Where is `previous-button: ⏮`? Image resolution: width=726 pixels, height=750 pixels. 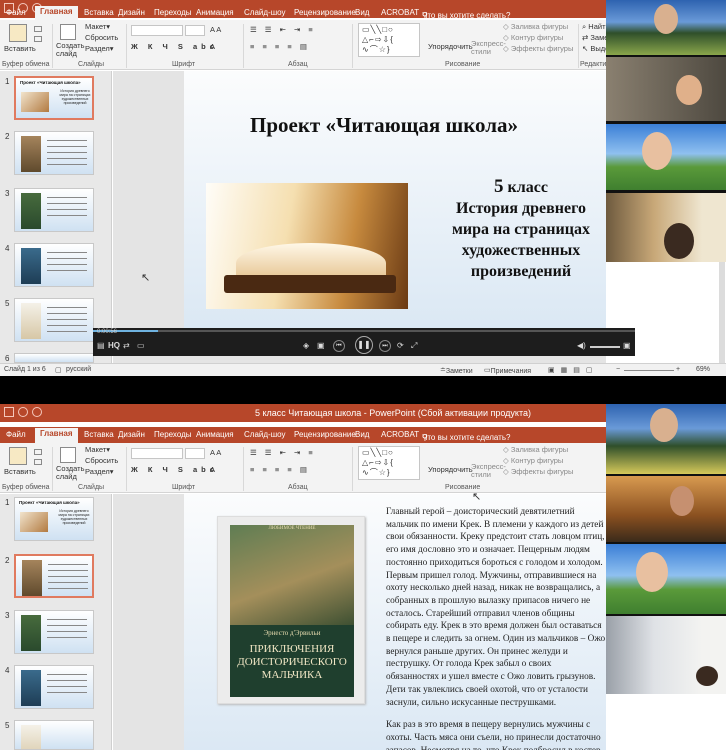
previous-button: ⏮ is located at coordinates (339, 346).